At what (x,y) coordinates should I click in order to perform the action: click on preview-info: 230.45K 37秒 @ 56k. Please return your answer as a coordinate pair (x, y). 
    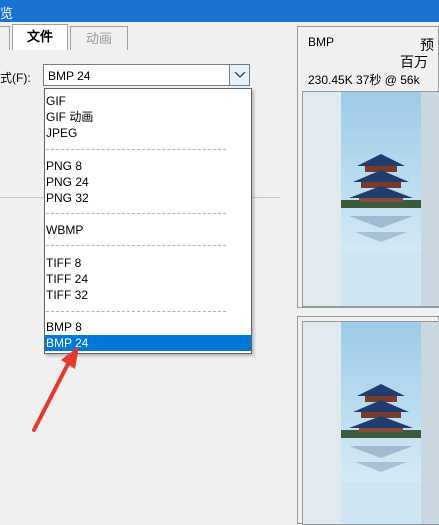
    Looking at the image, I should click on (364, 80).